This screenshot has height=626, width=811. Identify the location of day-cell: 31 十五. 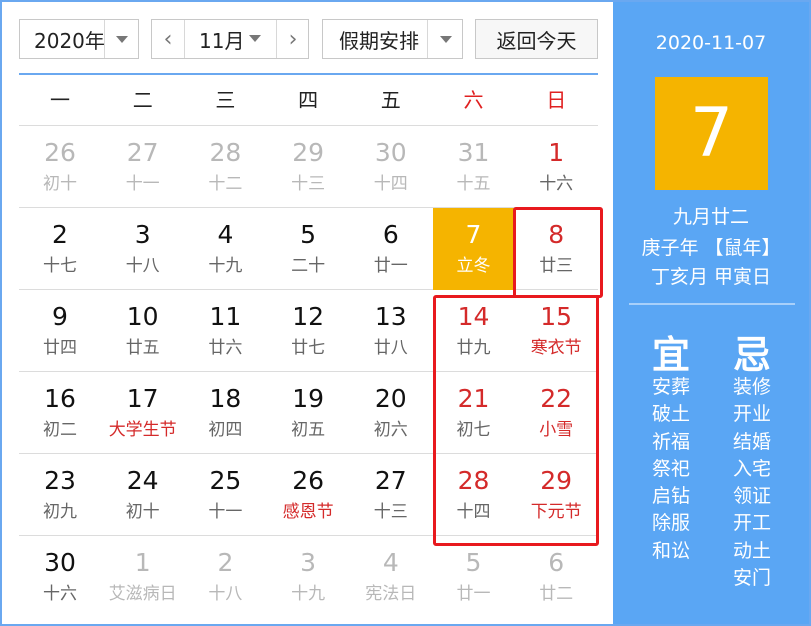
(474, 167).